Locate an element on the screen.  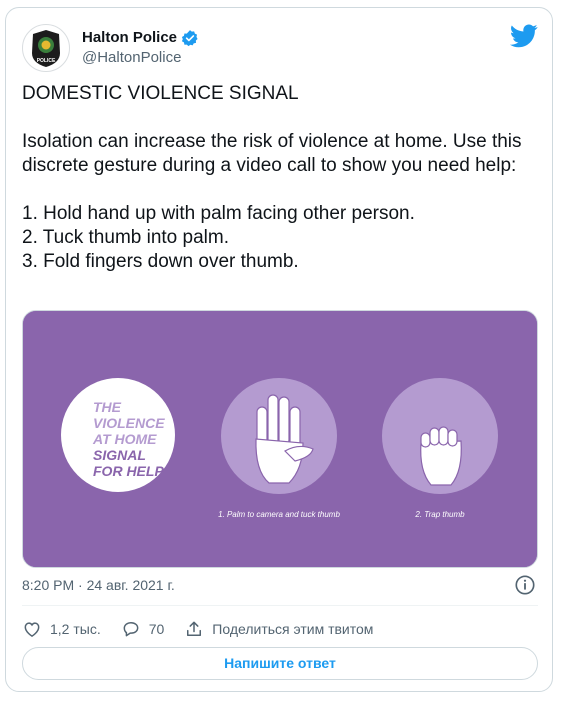
signal-title-circle: THE VIOLENCE AT HOME SIGNAL FOR HELP is located at coordinates (118, 435).